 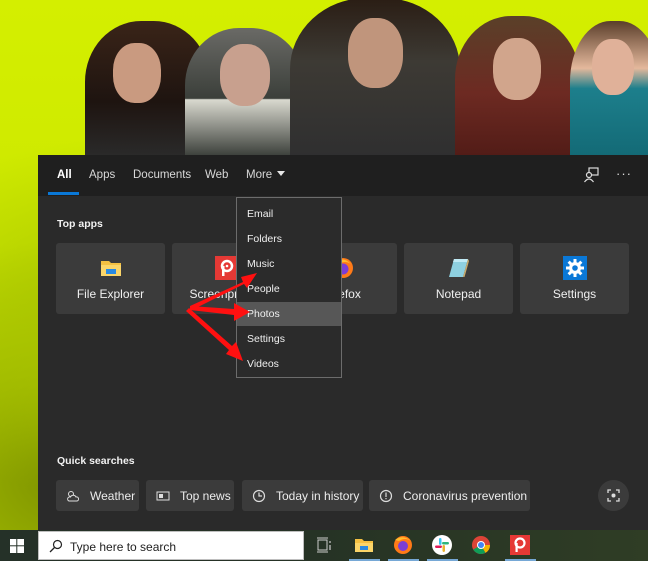 What do you see at coordinates (63, 193) in the screenshot?
I see `active-tab-indicator` at bounding box center [63, 193].